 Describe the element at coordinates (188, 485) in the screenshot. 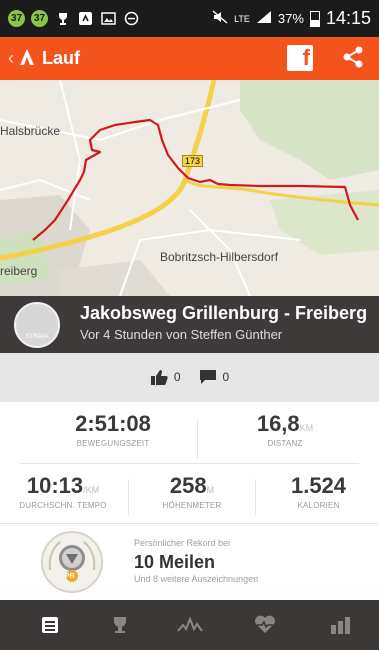

I see `stat-value: 258` at that location.